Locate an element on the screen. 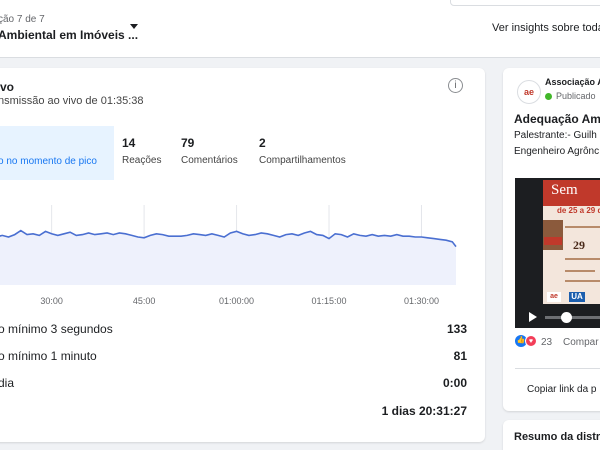 This screenshot has height=450, width=600. poster-number: 29 is located at coordinates (579, 245).